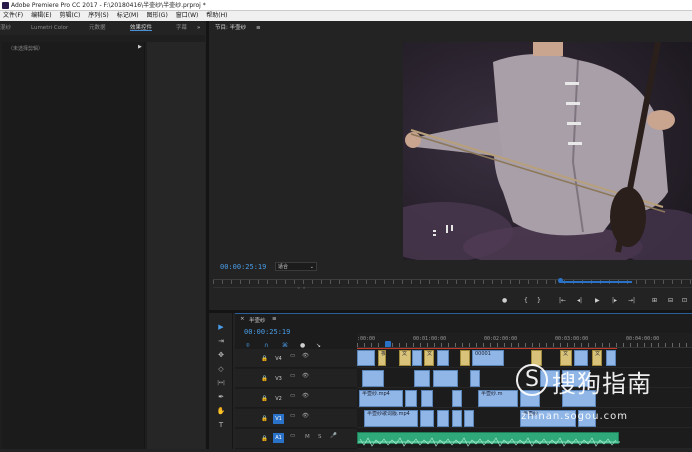  I want to click on go-to-in-button: |←, so click(562, 300).